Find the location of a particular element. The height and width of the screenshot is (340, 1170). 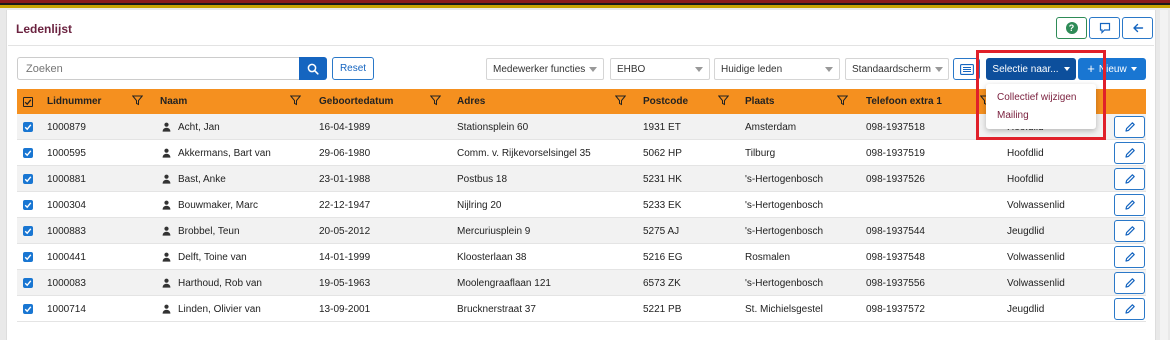

cell-naam: Delft, Toine van is located at coordinates (204, 257).